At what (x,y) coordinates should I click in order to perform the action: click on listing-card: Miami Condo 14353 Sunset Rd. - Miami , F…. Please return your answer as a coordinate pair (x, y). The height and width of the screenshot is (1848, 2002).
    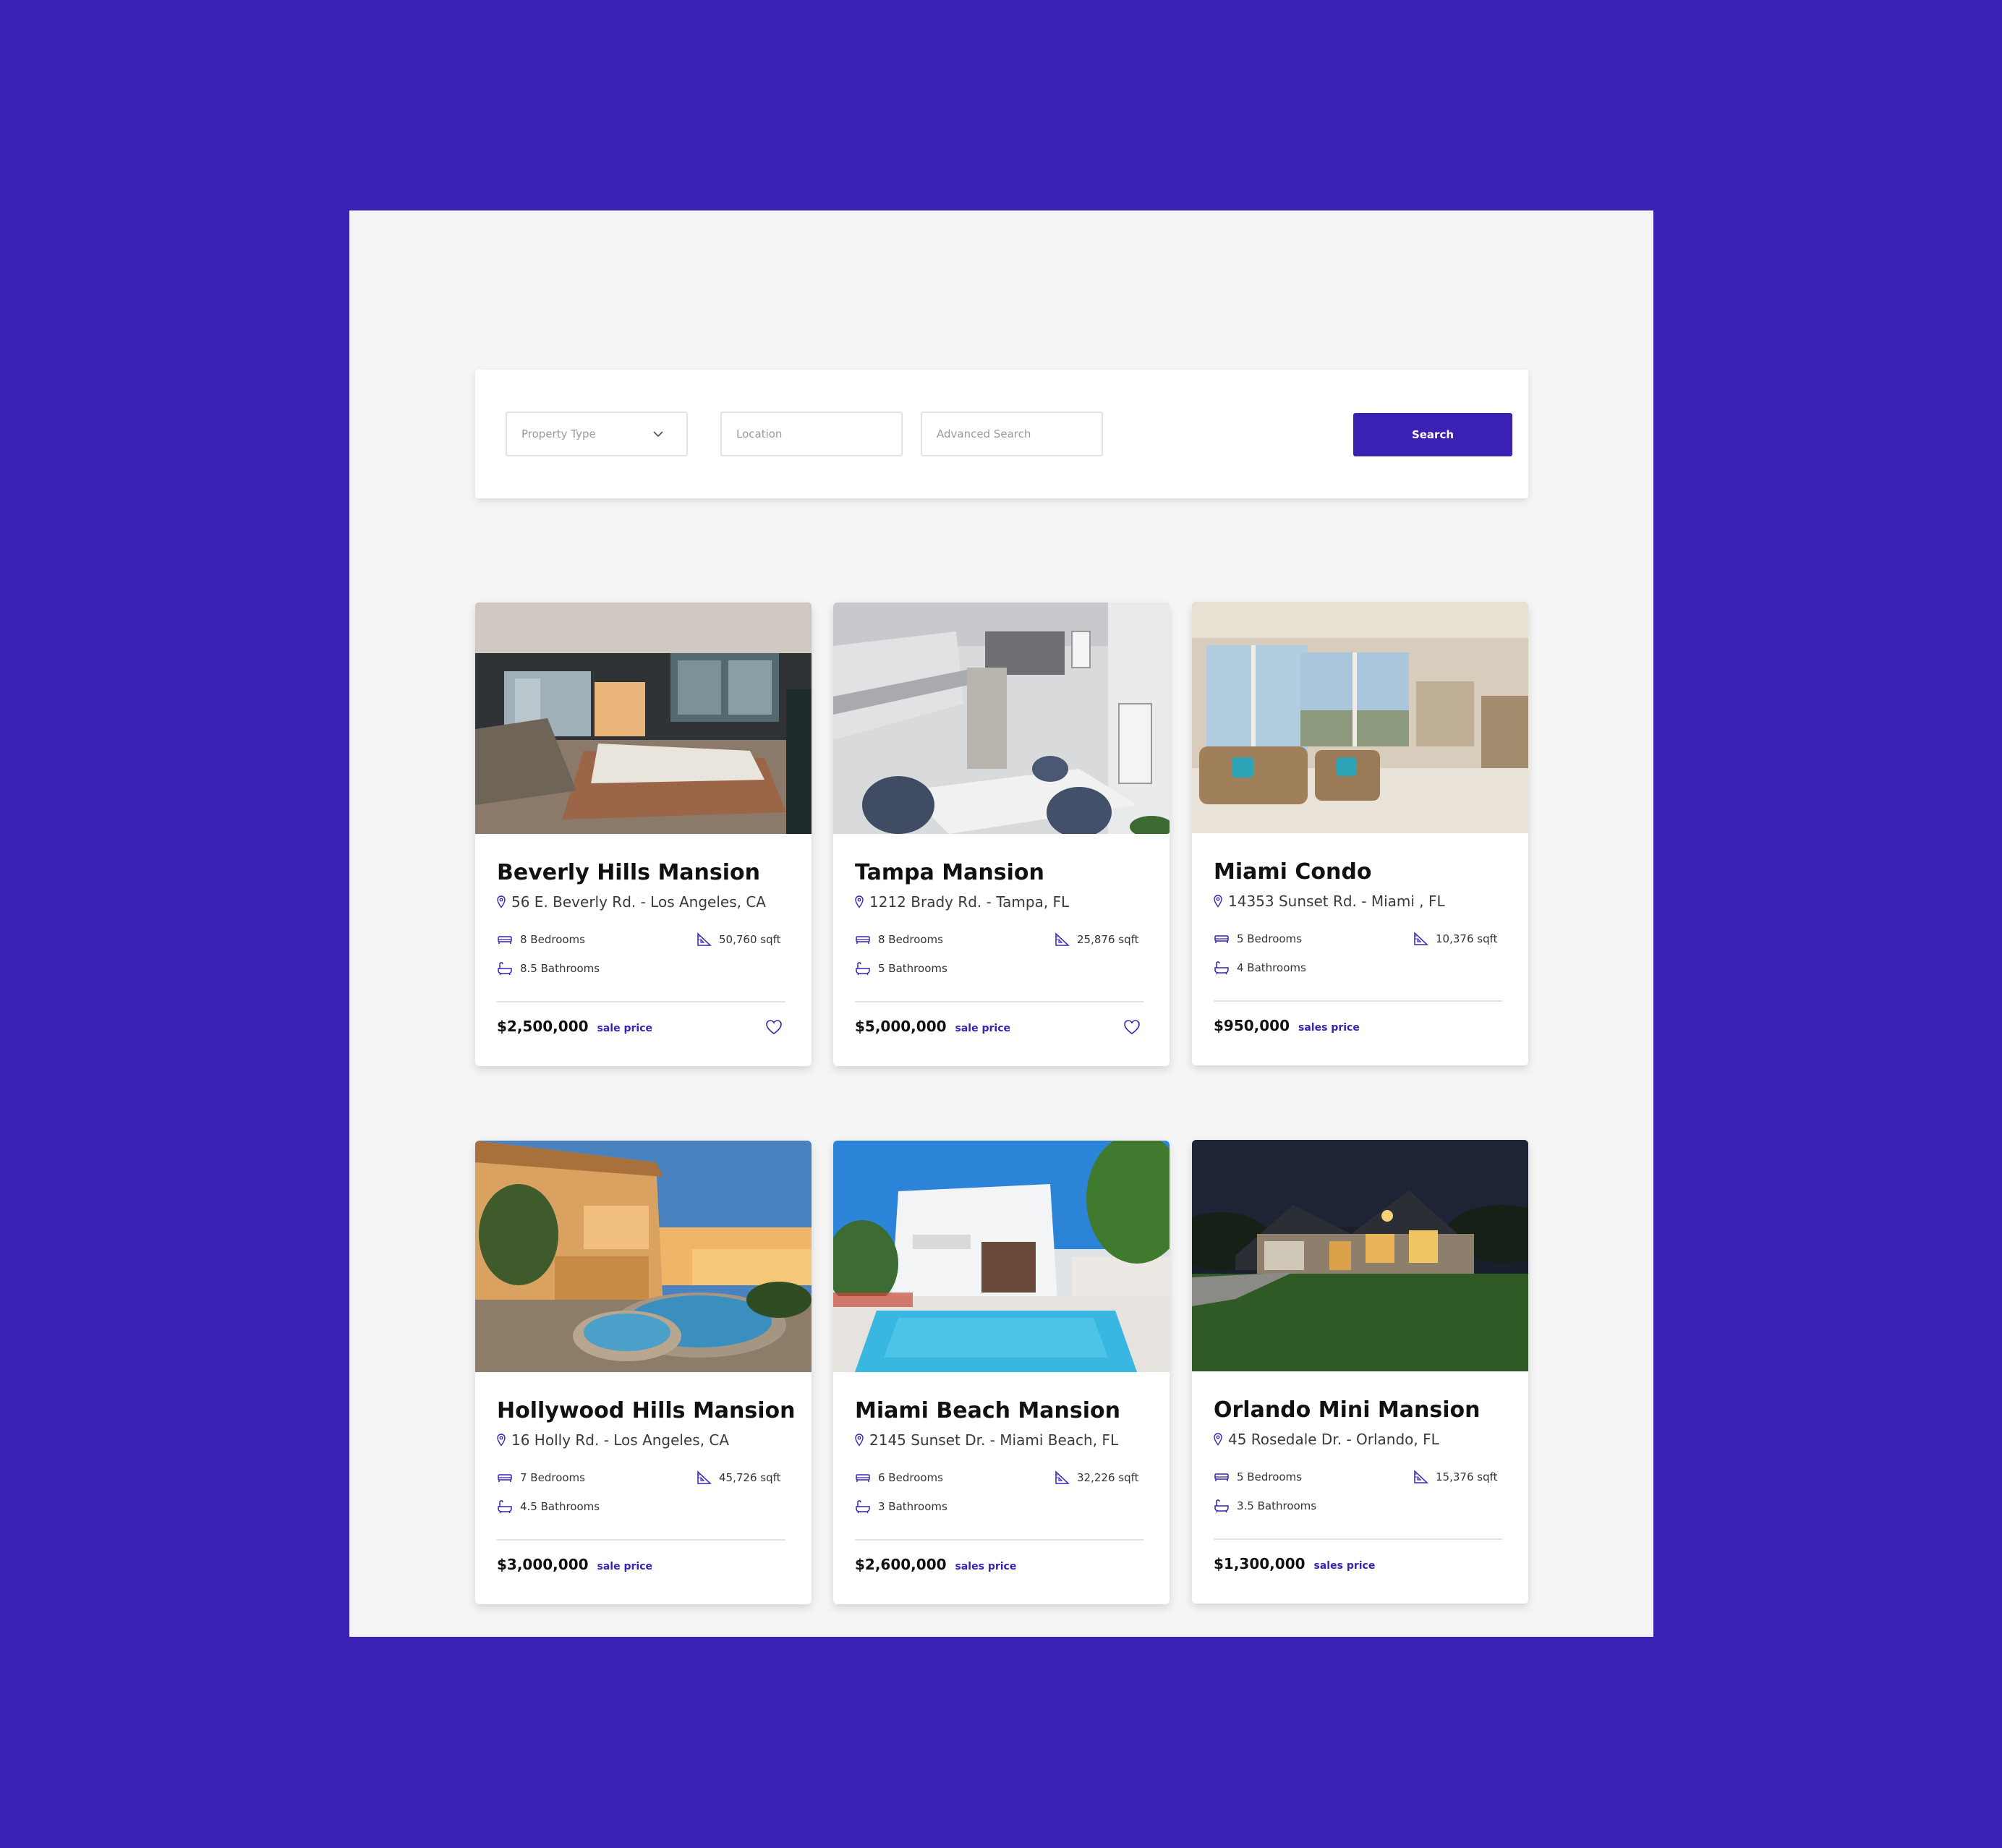
    Looking at the image, I should click on (1360, 834).